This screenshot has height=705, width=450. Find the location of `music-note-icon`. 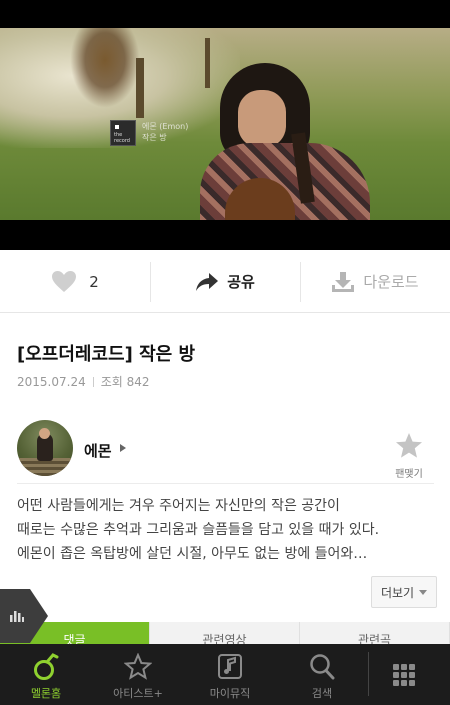

music-note-icon is located at coordinates (230, 666).